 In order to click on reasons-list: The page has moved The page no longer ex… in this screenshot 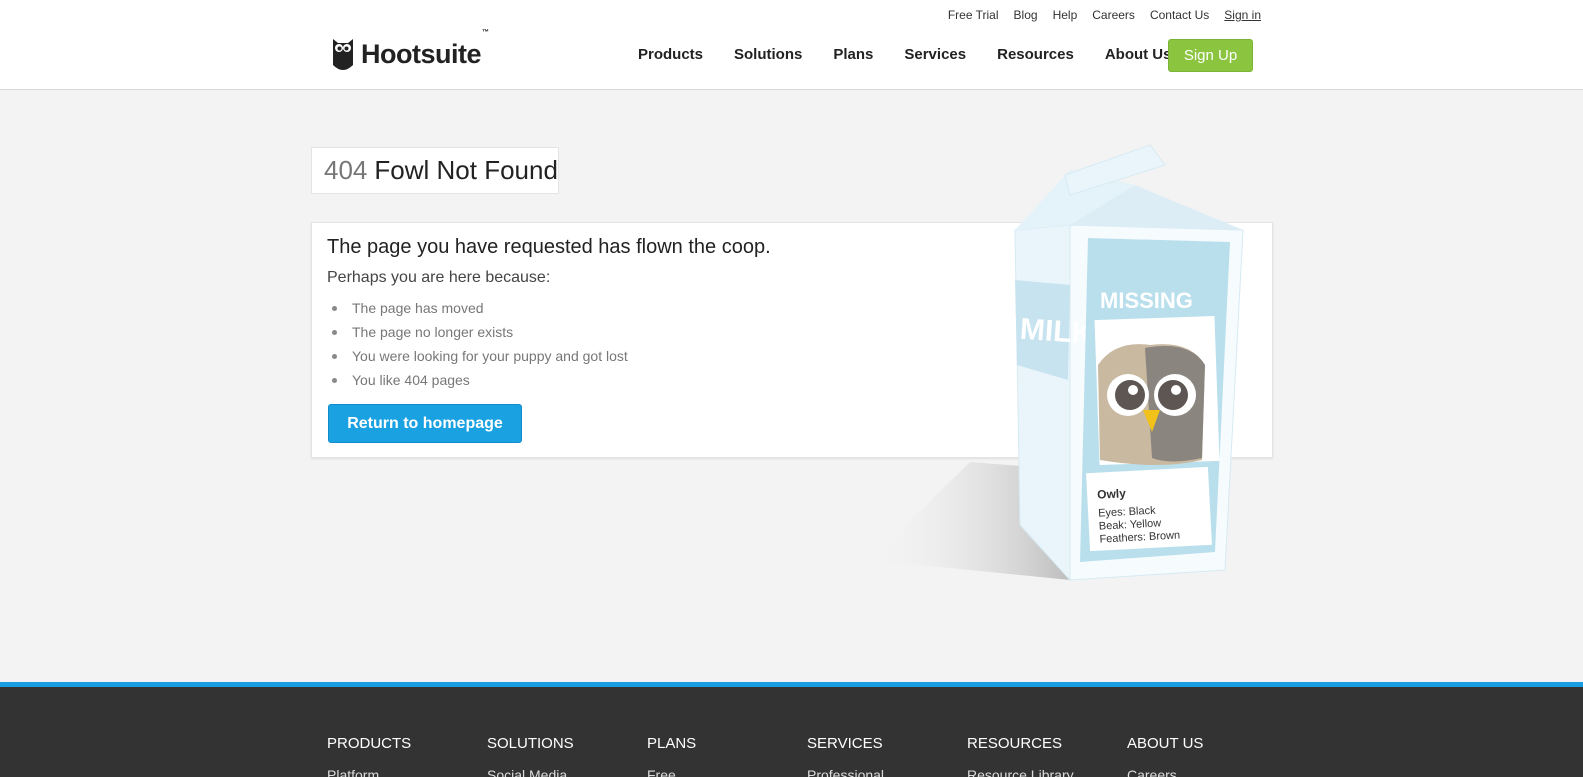, I will do `click(478, 348)`.